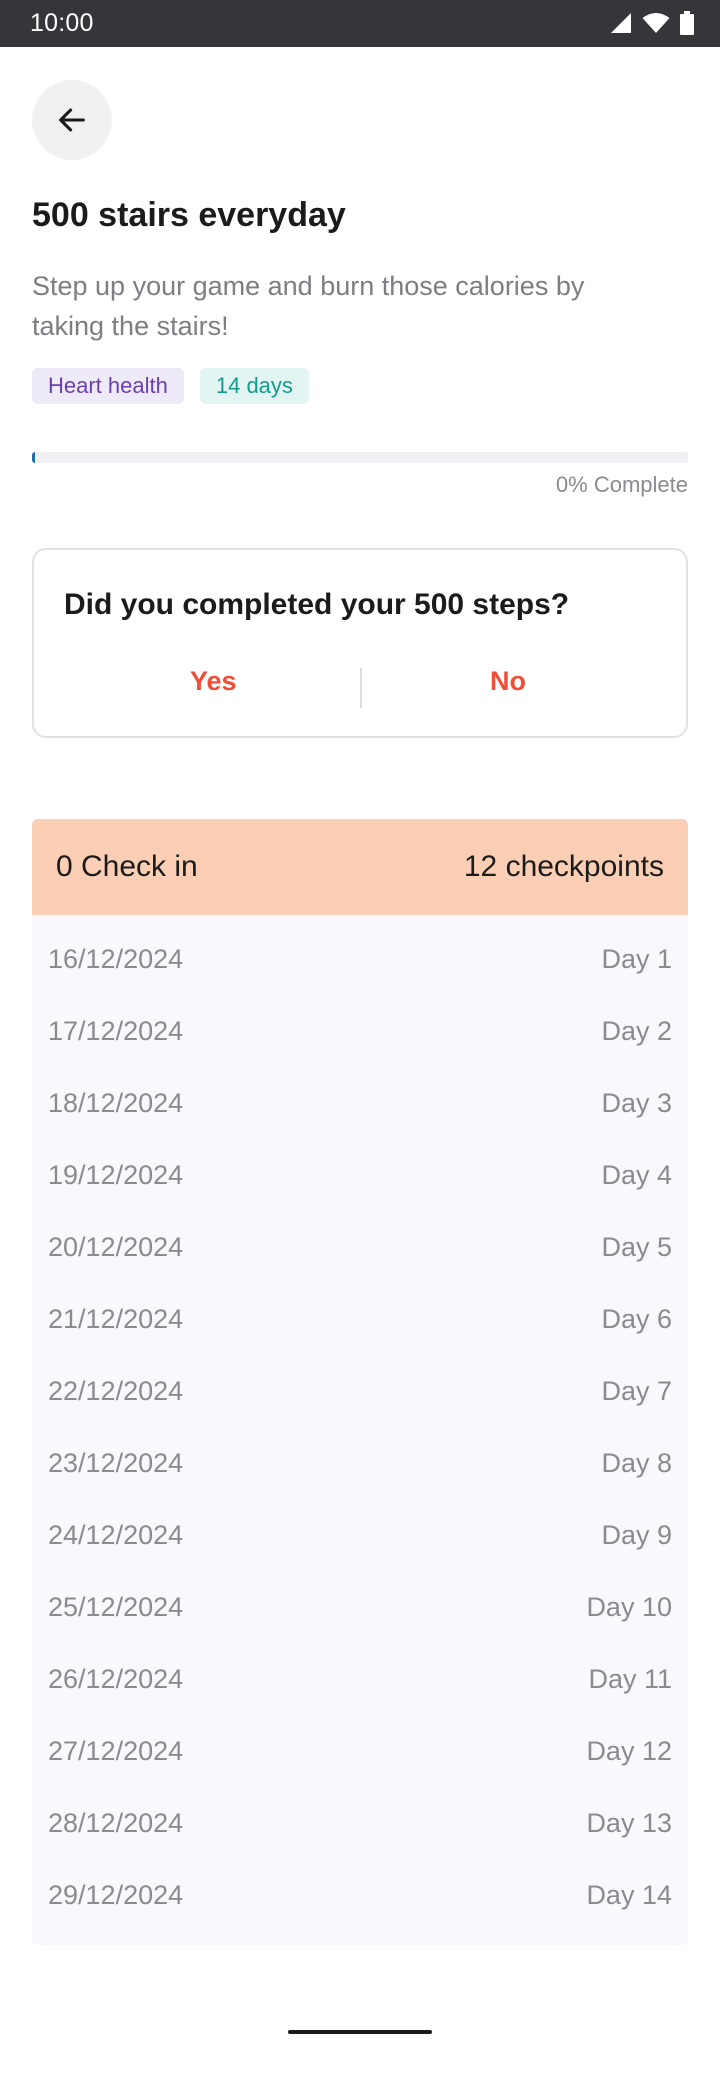  Describe the element at coordinates (360, 1751) in the screenshot. I see `list-item: 27/12/2024 Day 12` at that location.